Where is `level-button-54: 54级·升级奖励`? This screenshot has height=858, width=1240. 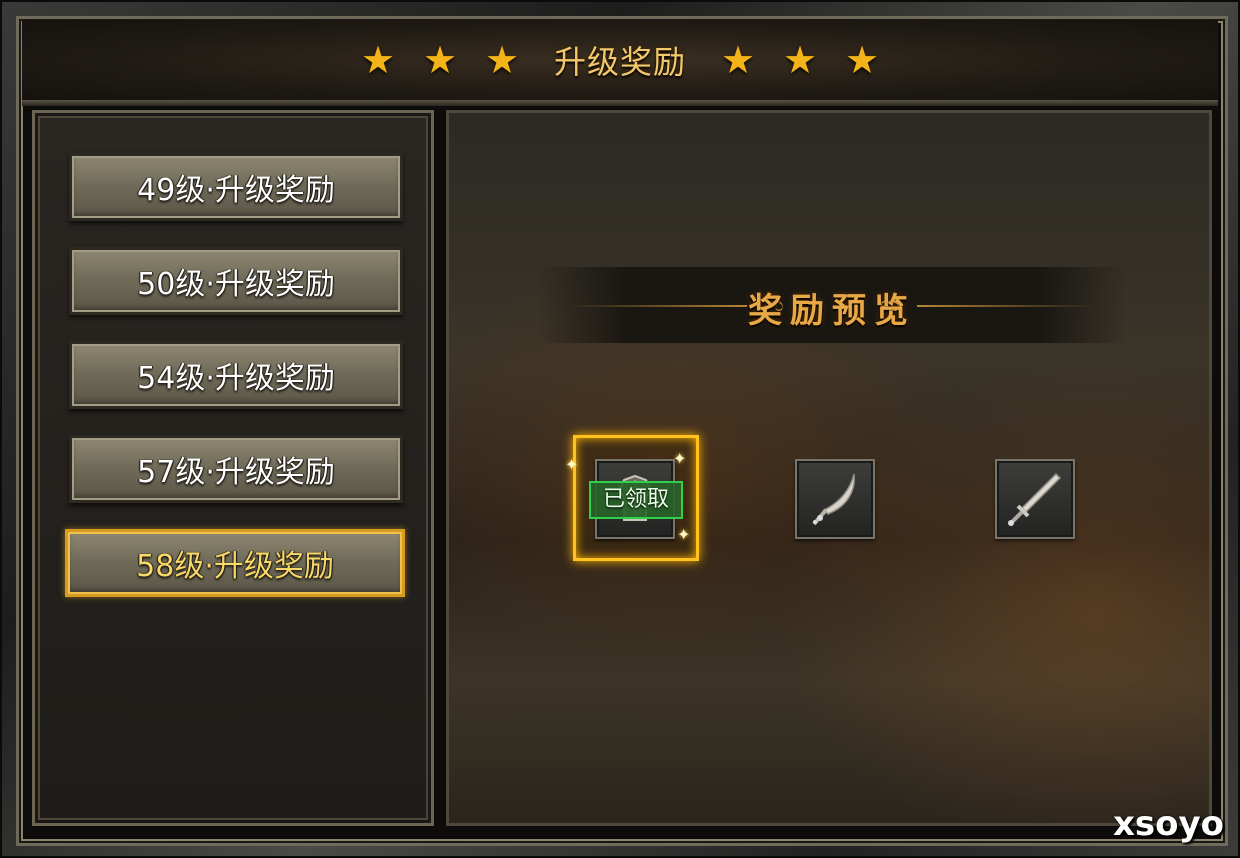 level-button-54: 54级·升级奖励 is located at coordinates (236, 375).